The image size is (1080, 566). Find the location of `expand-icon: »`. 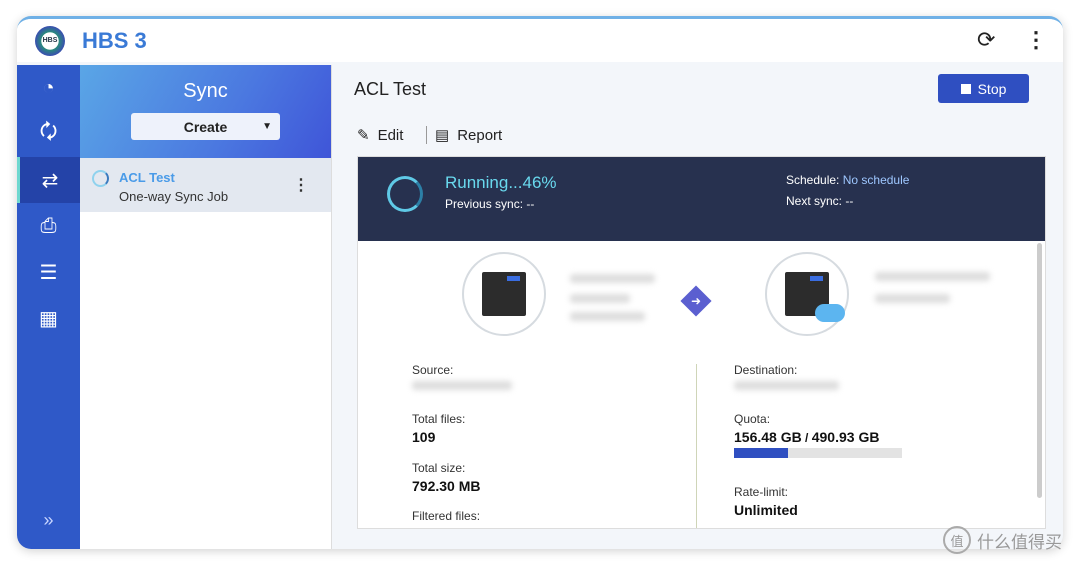

expand-icon: » is located at coordinates (48, 520).